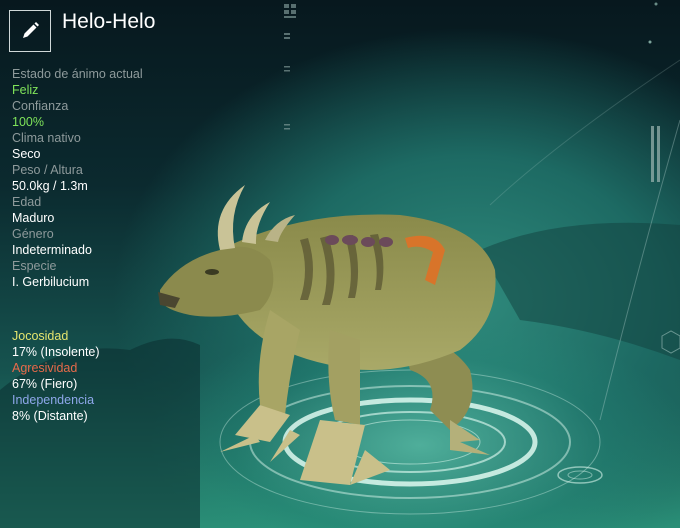 The height and width of the screenshot is (528, 680). I want to click on stat-value: Feliz, so click(25, 90).